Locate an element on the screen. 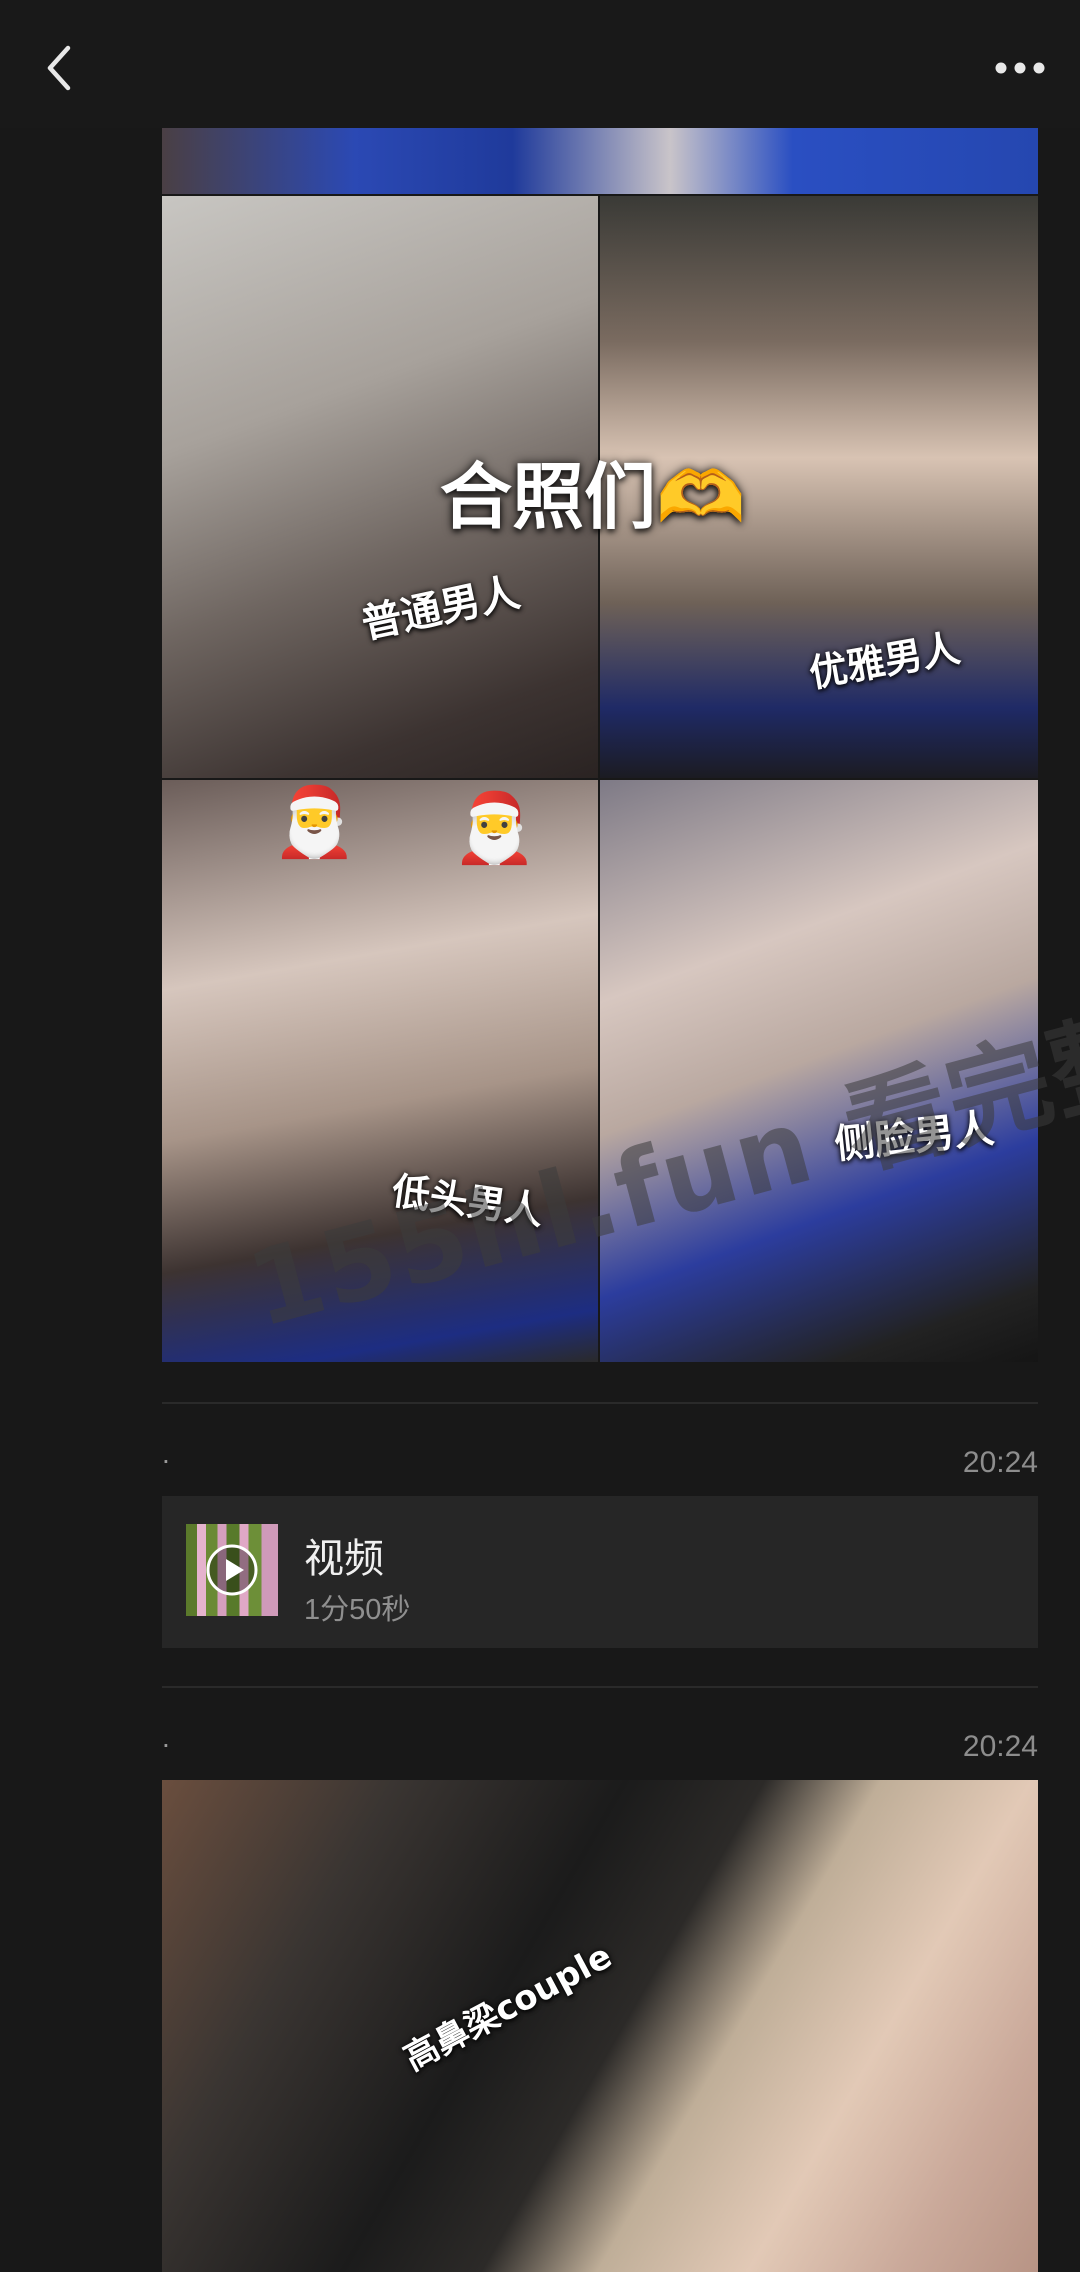 The width and height of the screenshot is (1080, 2272). play-circle-icon is located at coordinates (232, 1570).